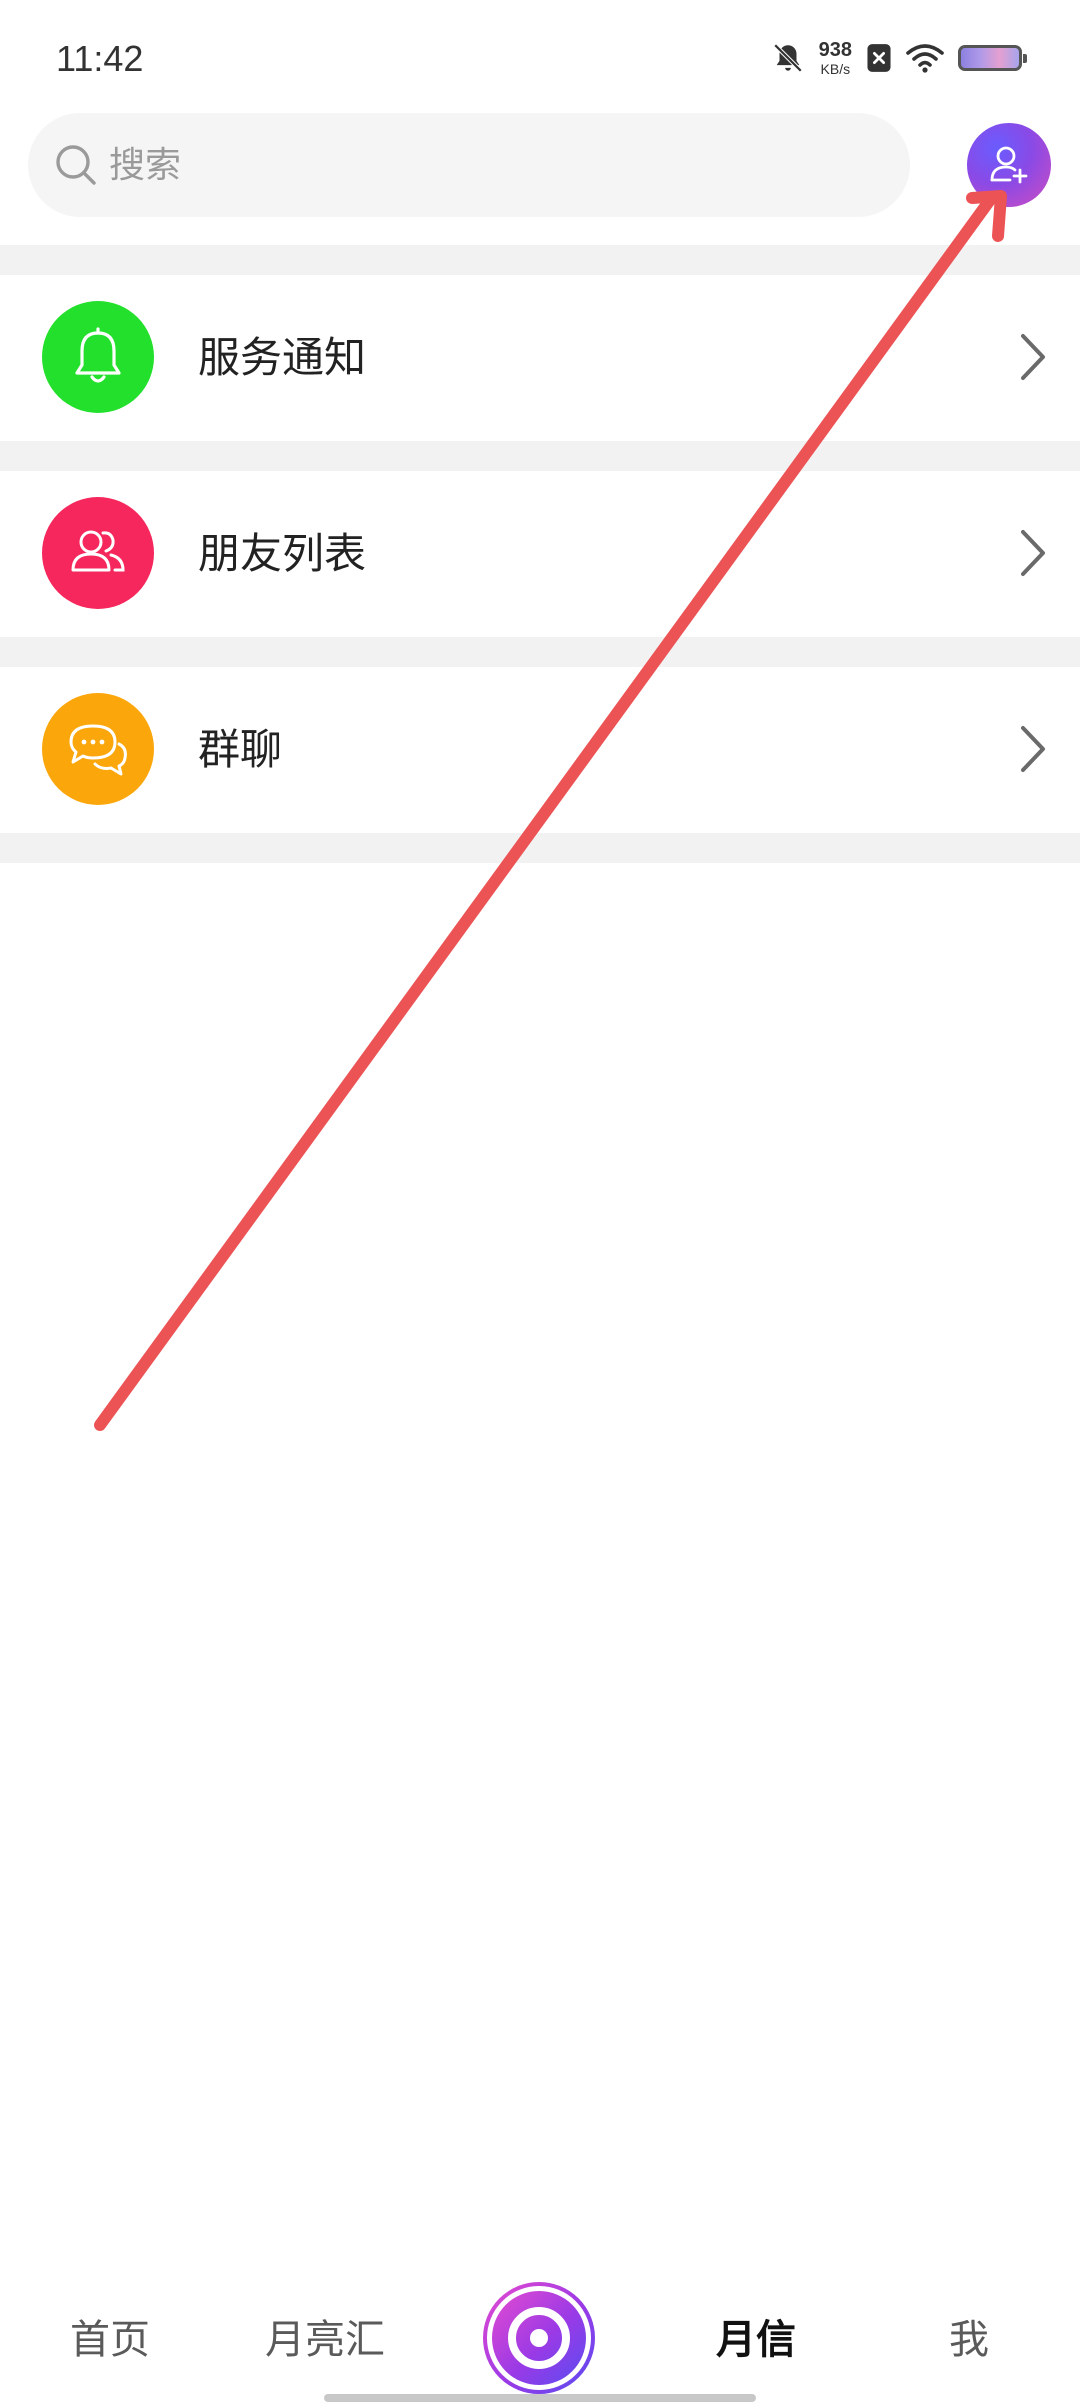 The height and width of the screenshot is (2408, 1080). What do you see at coordinates (540, 358) in the screenshot?
I see `list-item-service-notifications: 服务通知` at bounding box center [540, 358].